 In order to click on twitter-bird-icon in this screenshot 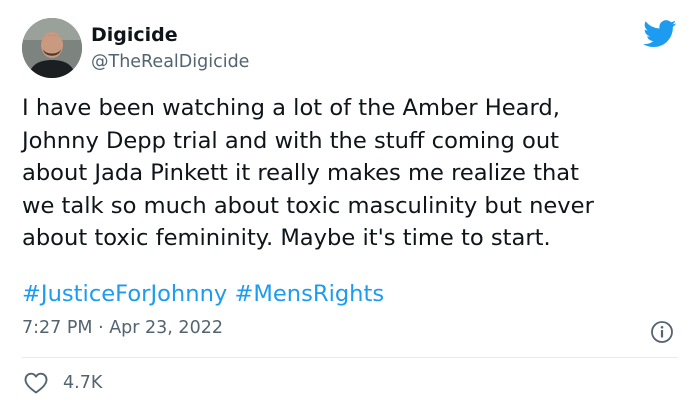, I will do `click(660, 34)`.